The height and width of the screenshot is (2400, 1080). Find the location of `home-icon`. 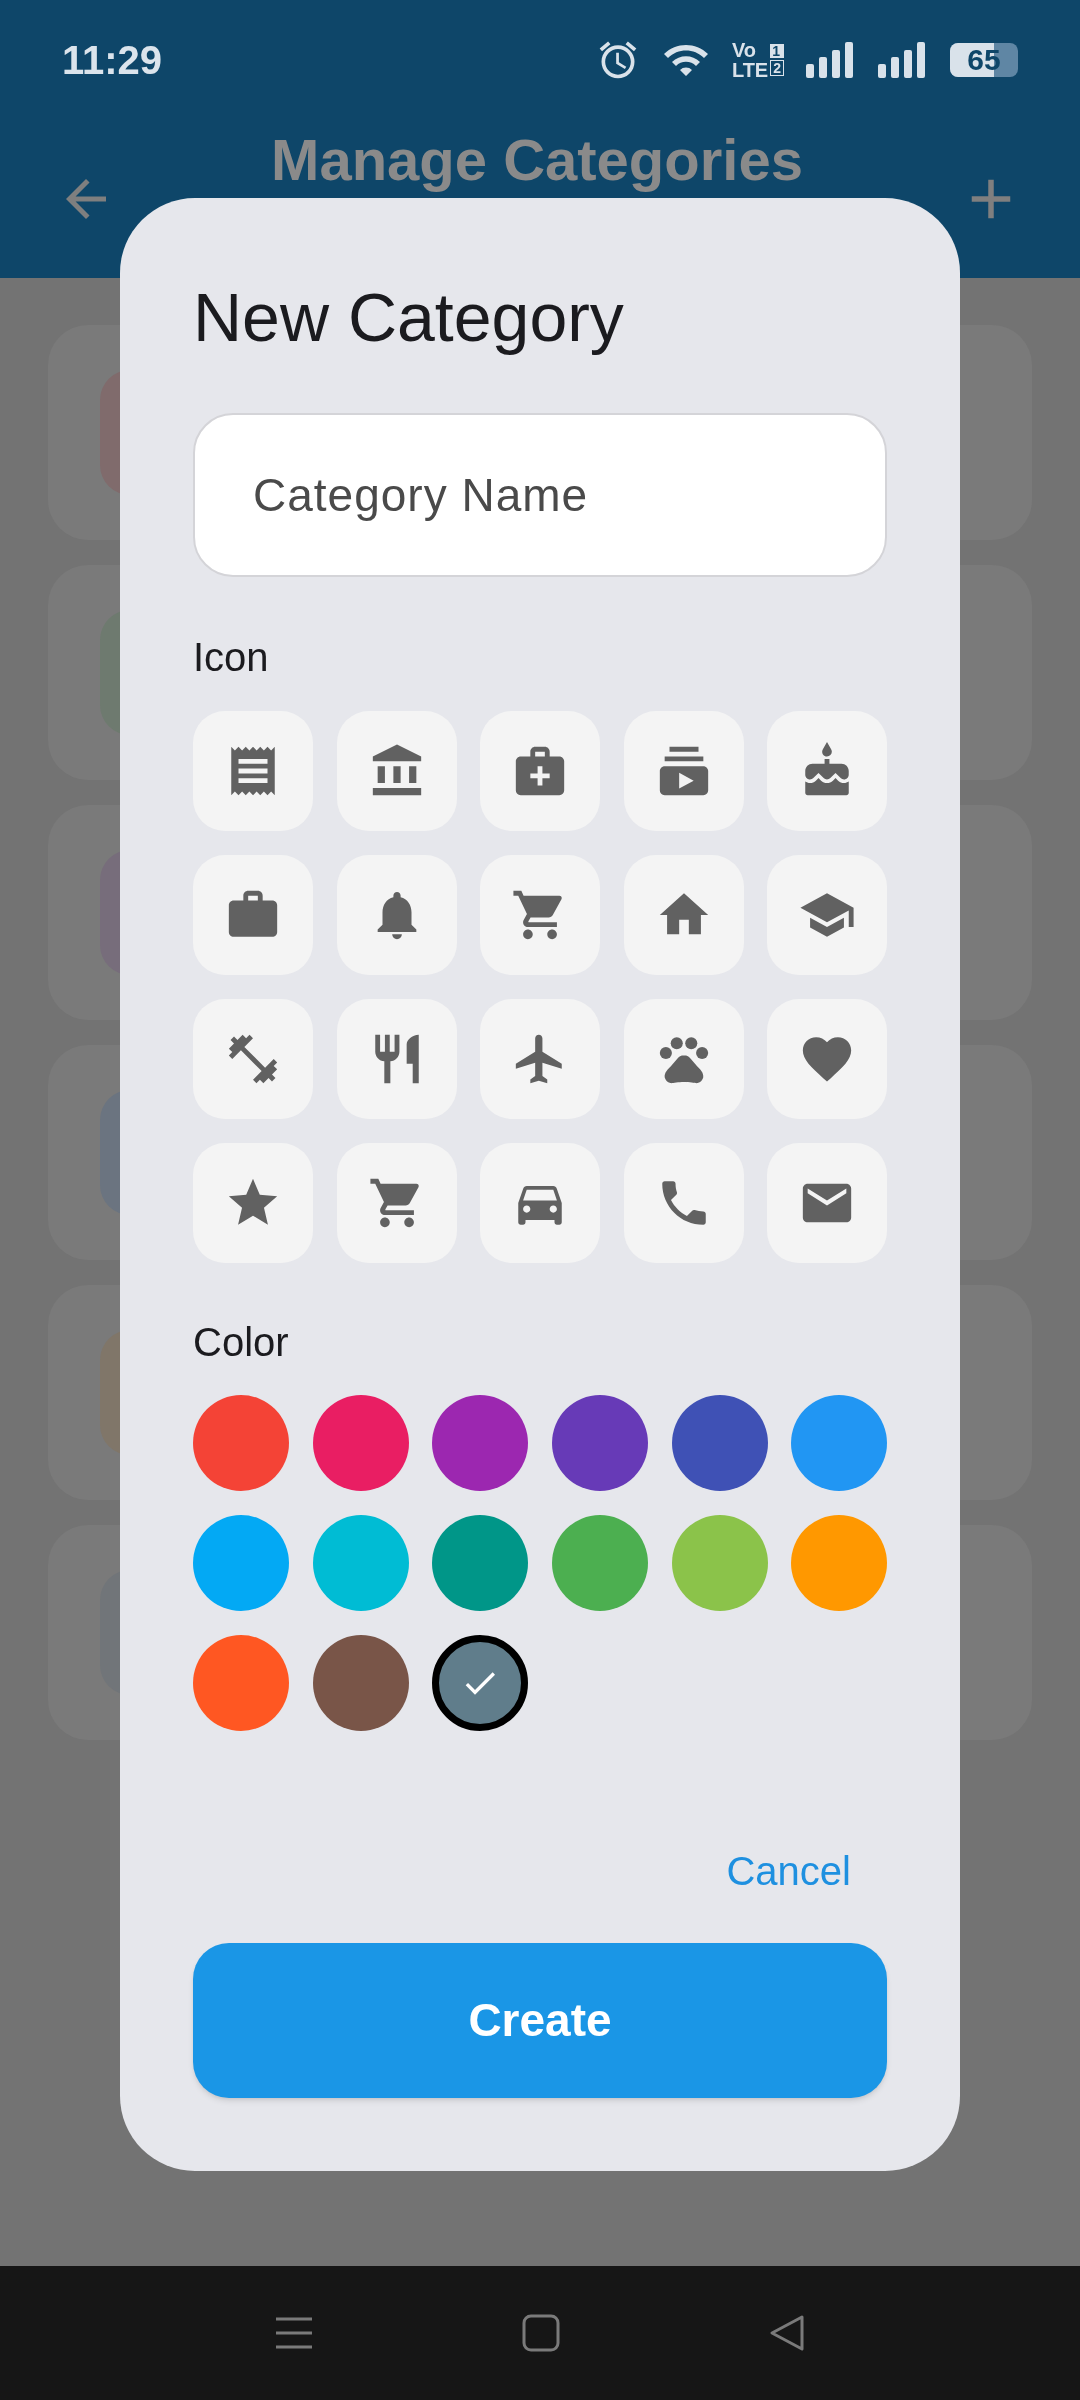

home-icon is located at coordinates (541, 2333).